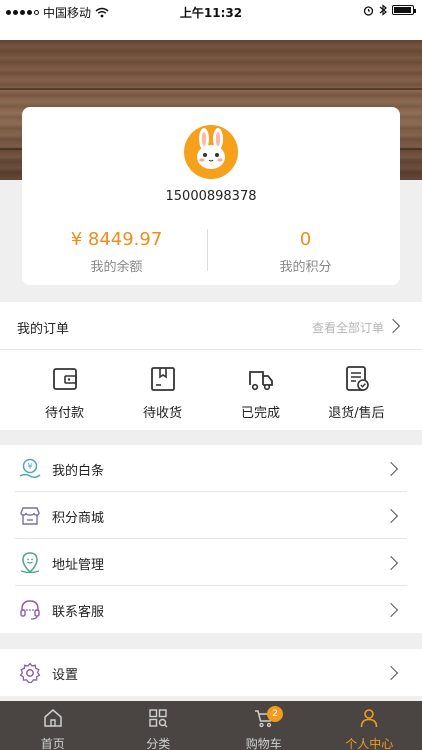  What do you see at coordinates (389, 10) in the screenshot?
I see `status-indicators` at bounding box center [389, 10].